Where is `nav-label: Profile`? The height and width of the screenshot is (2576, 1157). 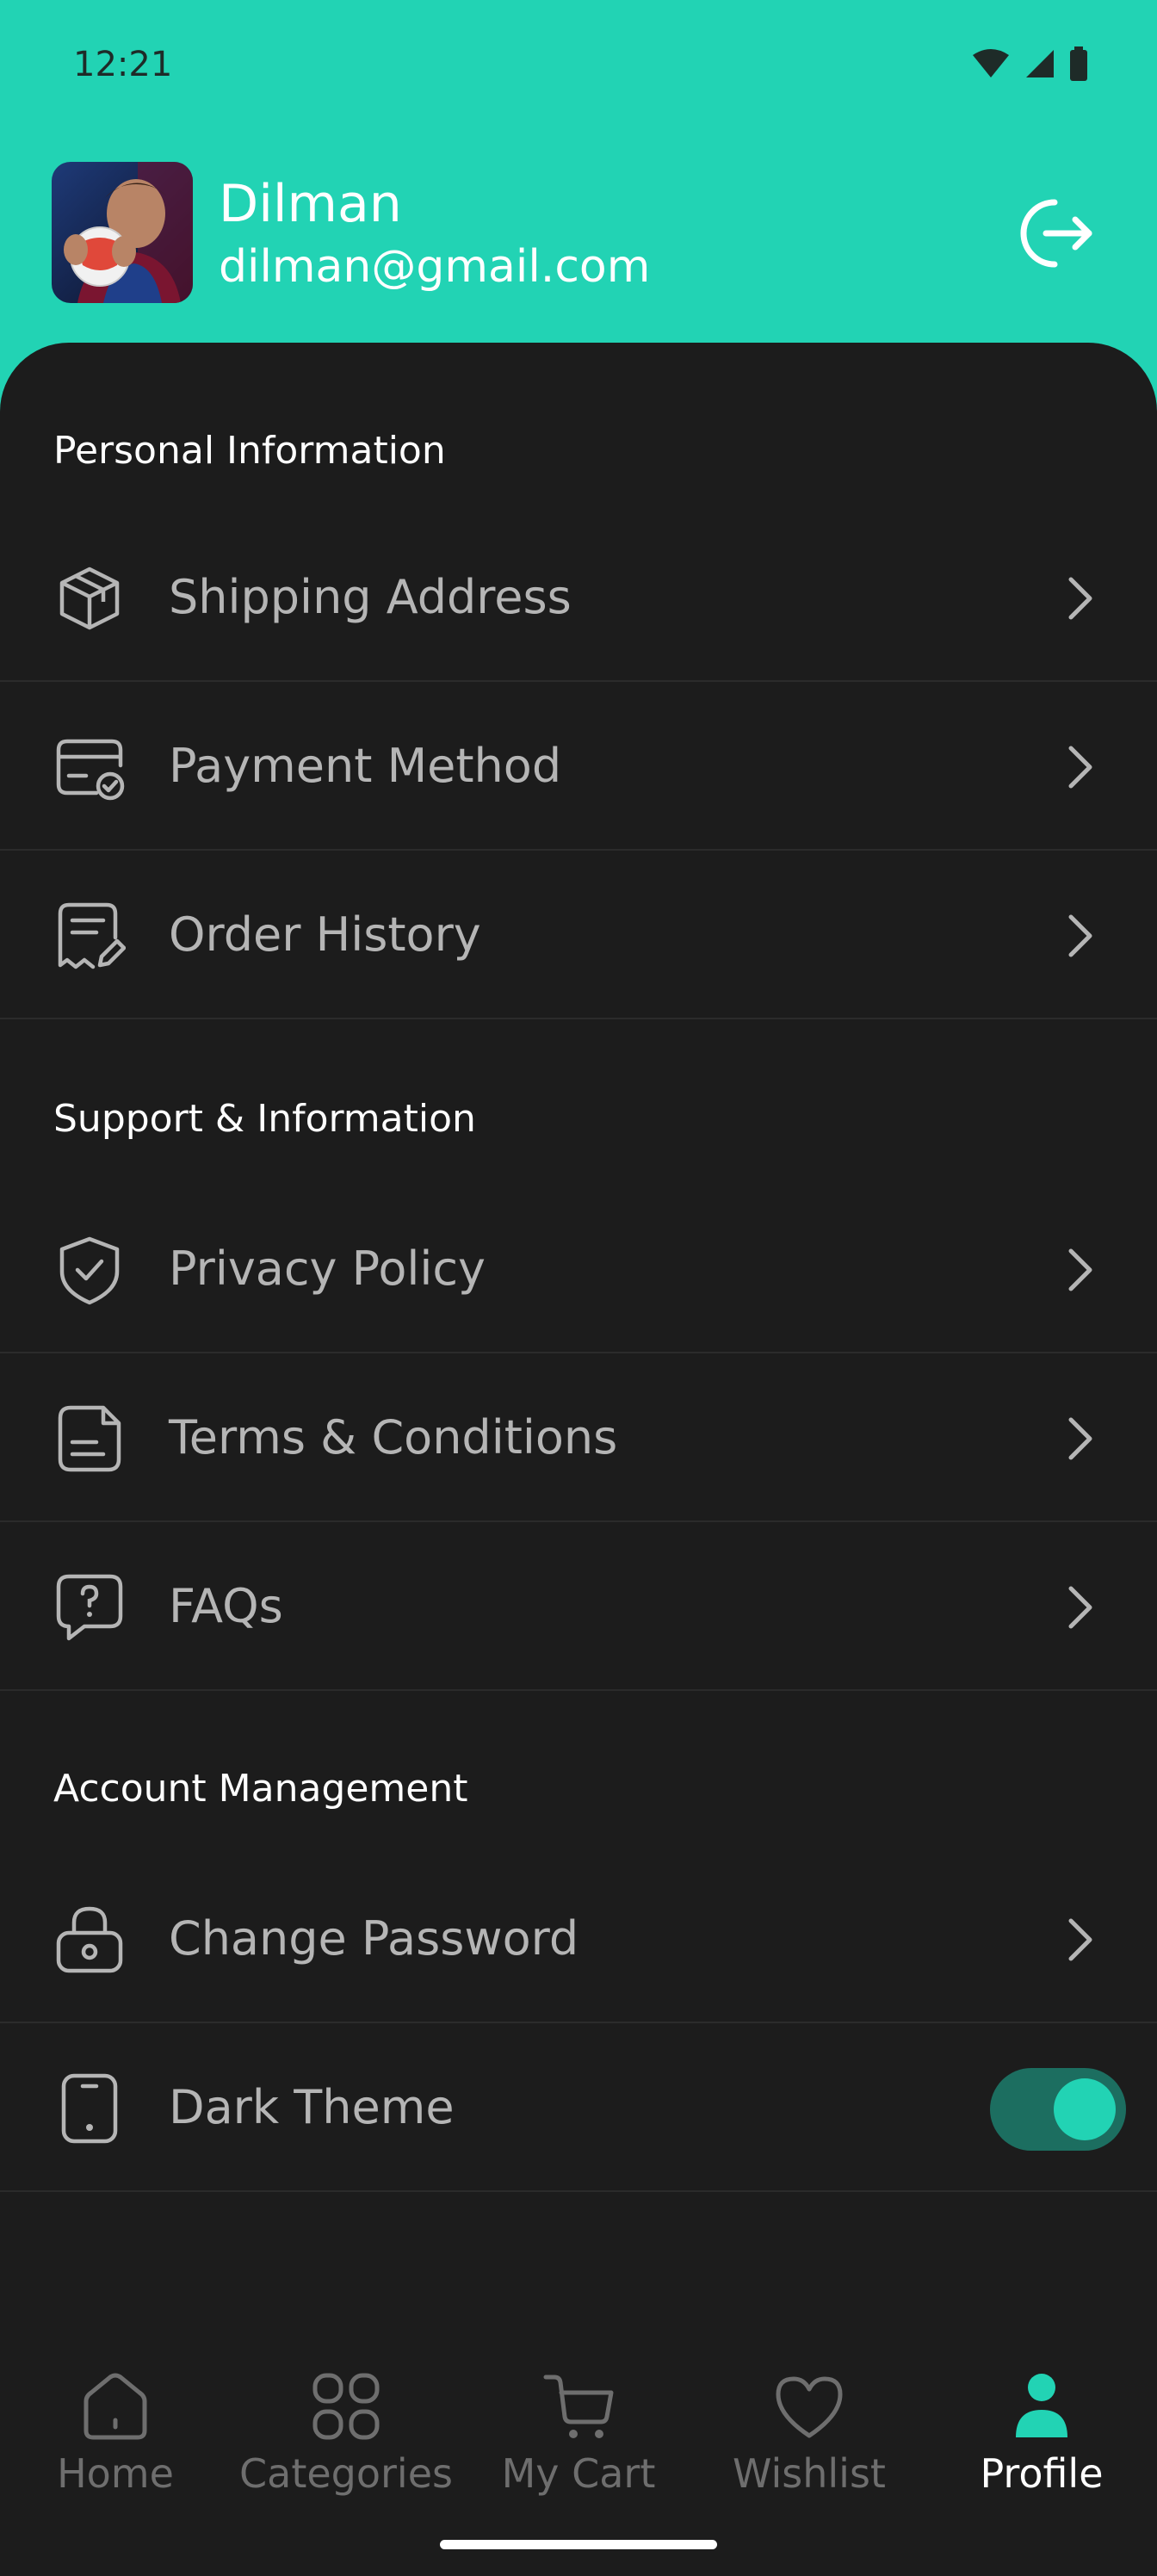
nav-label: Profile is located at coordinates (1042, 2473).